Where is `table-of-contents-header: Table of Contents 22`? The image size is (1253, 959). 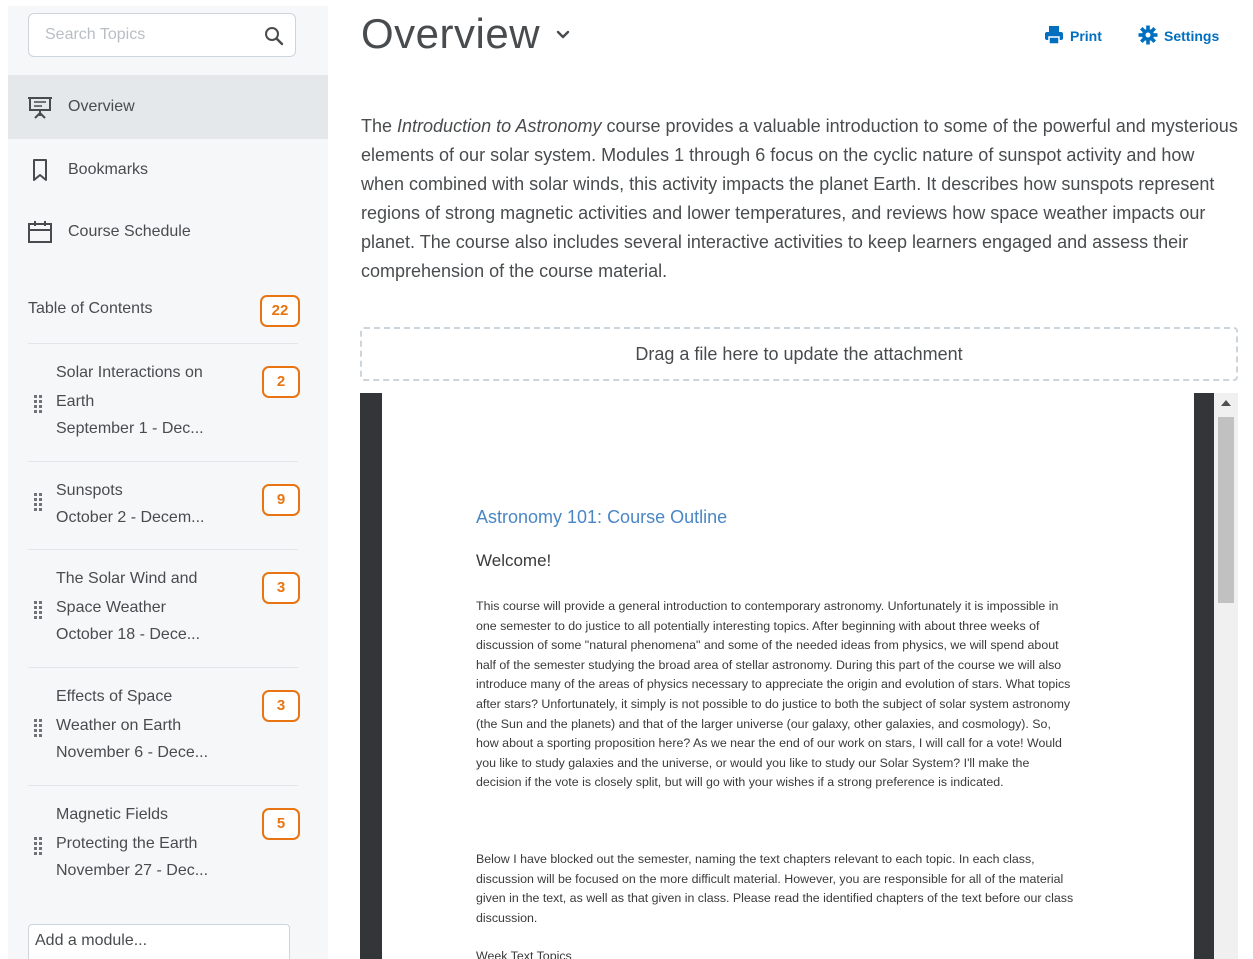 table-of-contents-header: Table of Contents 22 is located at coordinates (164, 313).